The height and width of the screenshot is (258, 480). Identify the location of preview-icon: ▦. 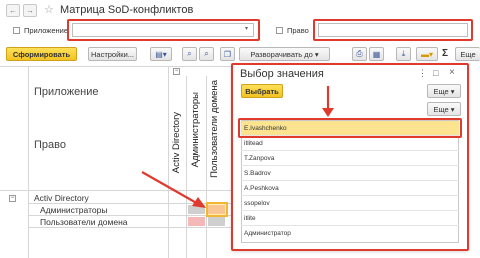
(376, 54).